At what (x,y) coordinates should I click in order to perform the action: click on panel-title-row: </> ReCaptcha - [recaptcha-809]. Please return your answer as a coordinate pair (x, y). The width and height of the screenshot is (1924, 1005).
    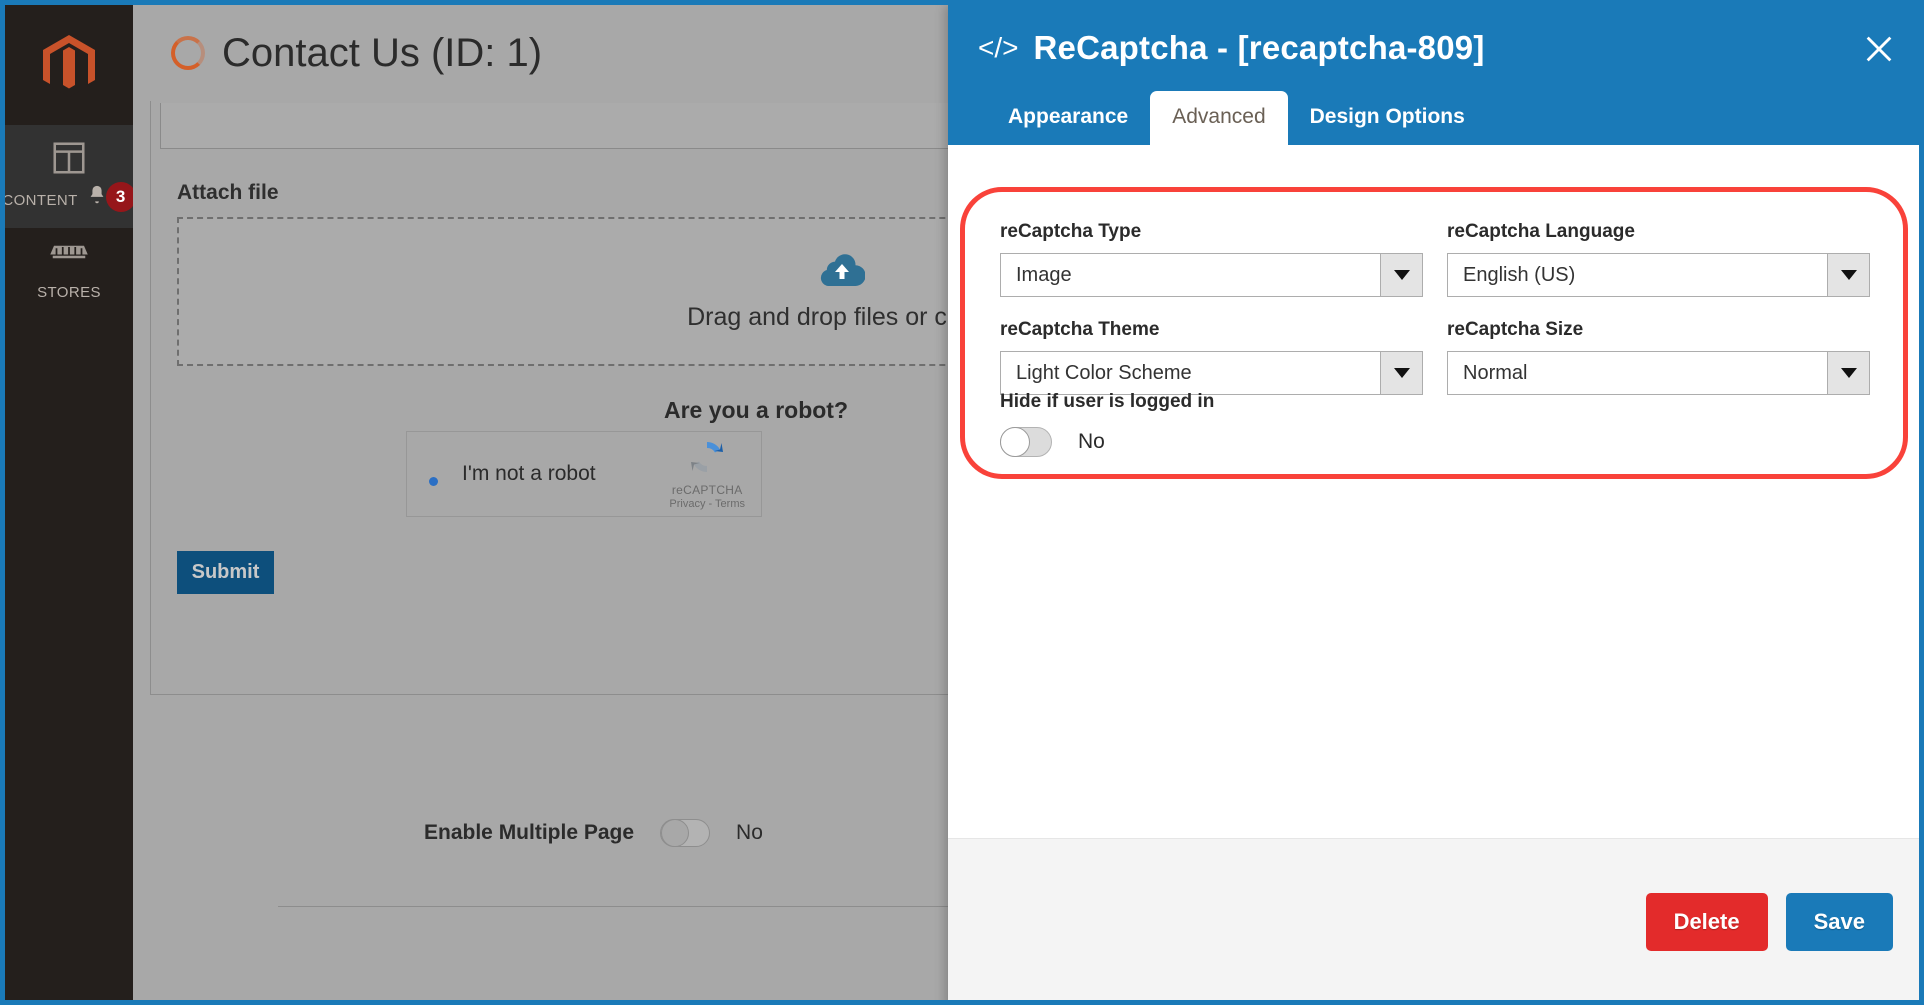
    Looking at the image, I should click on (1438, 48).